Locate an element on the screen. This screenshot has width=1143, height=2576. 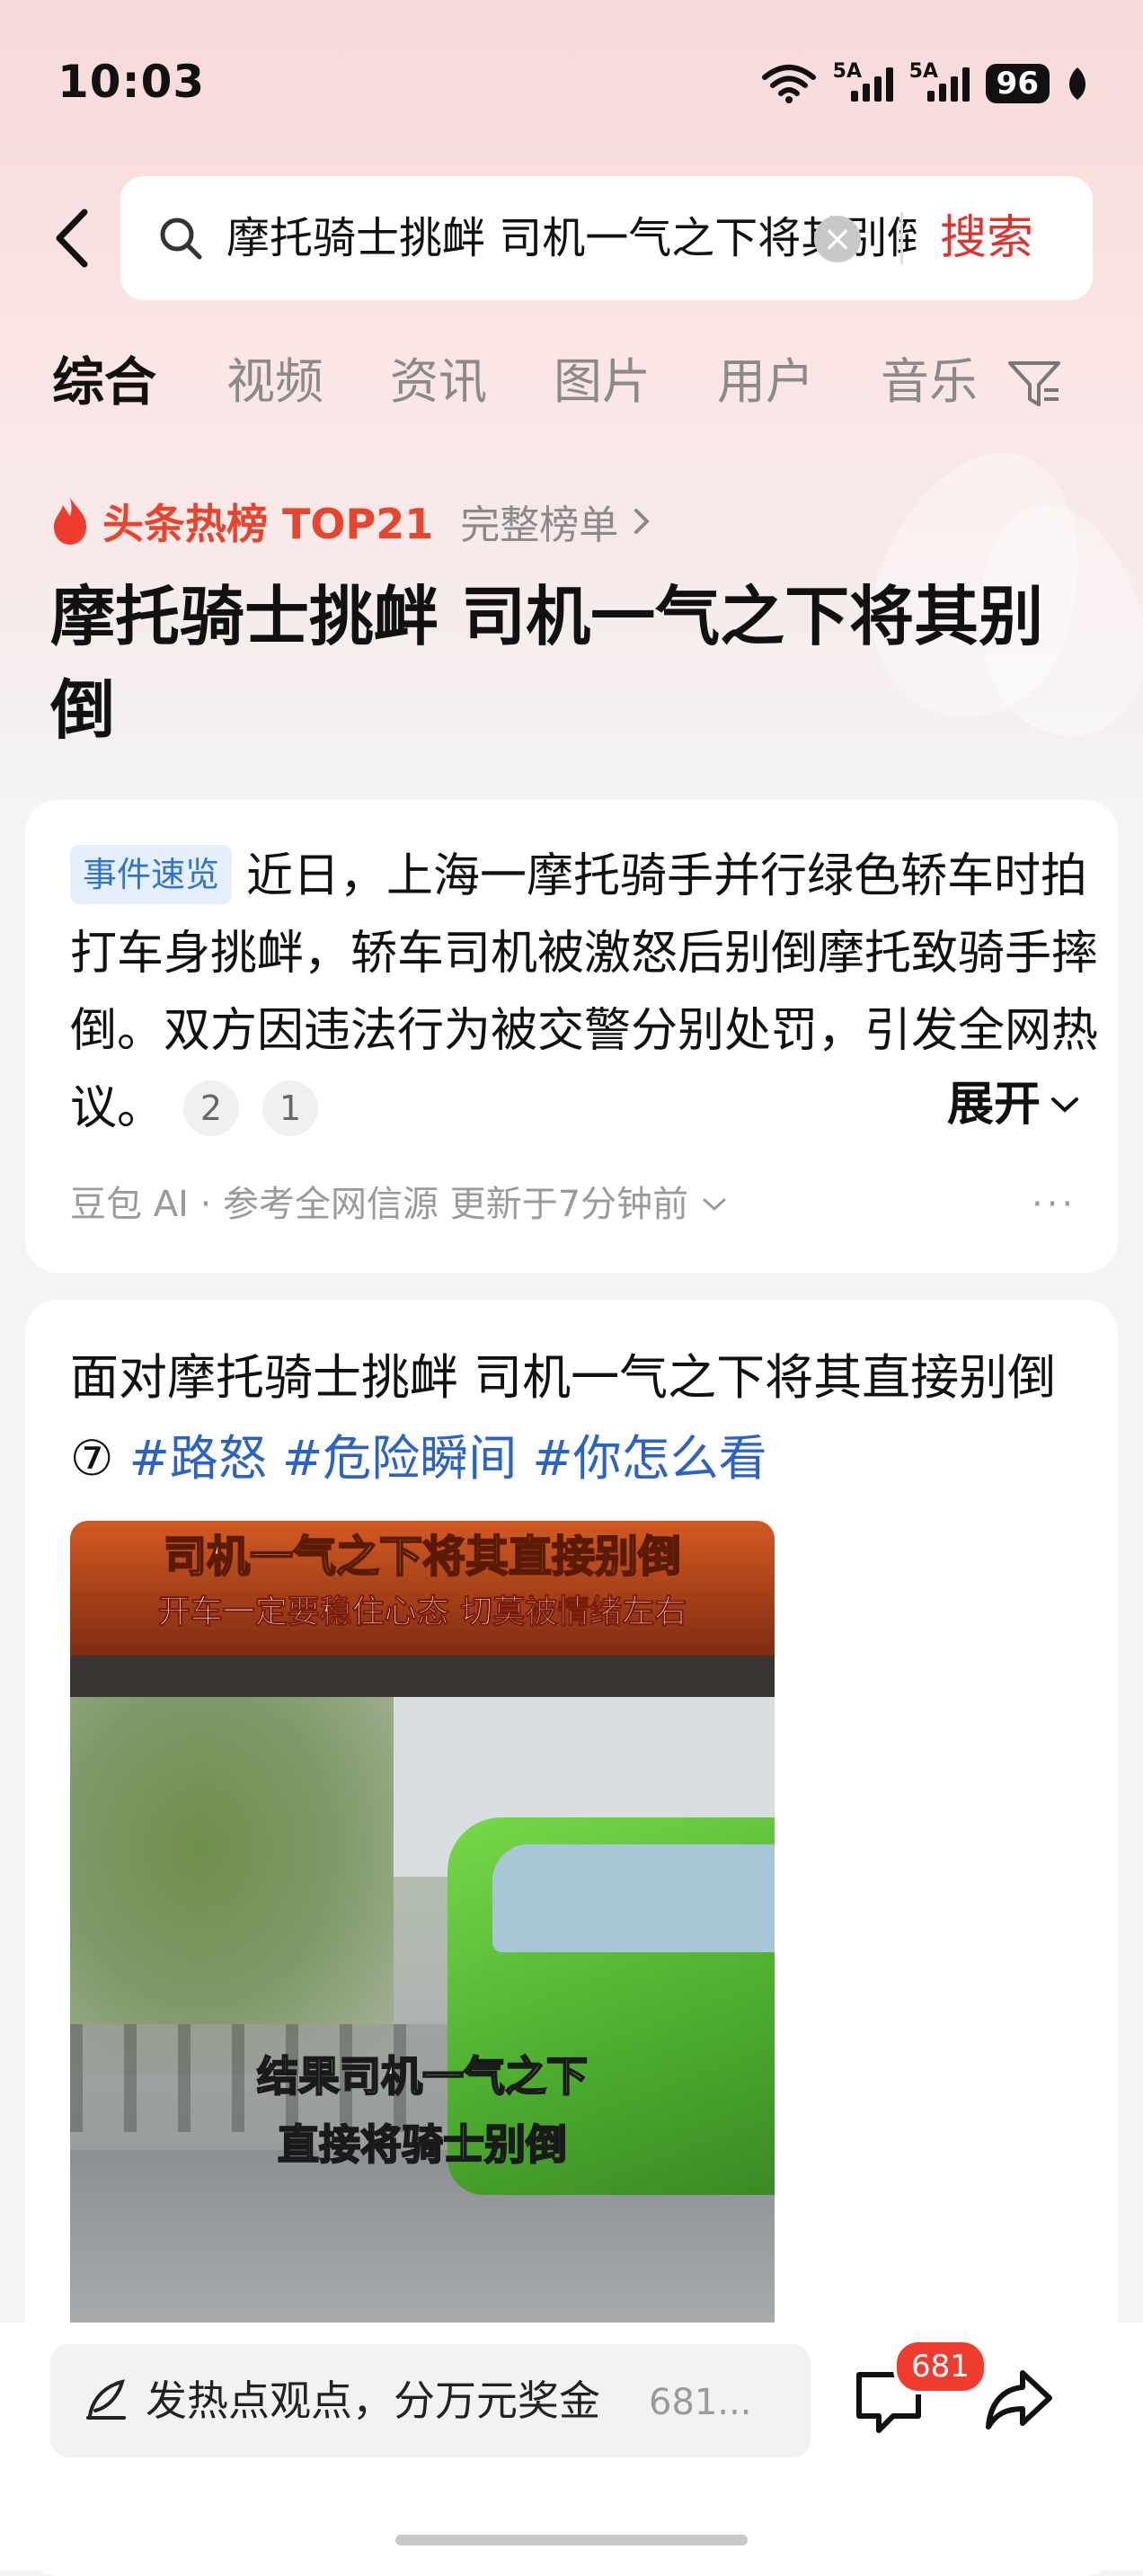
search-button: 搜索 is located at coordinates (987, 238).